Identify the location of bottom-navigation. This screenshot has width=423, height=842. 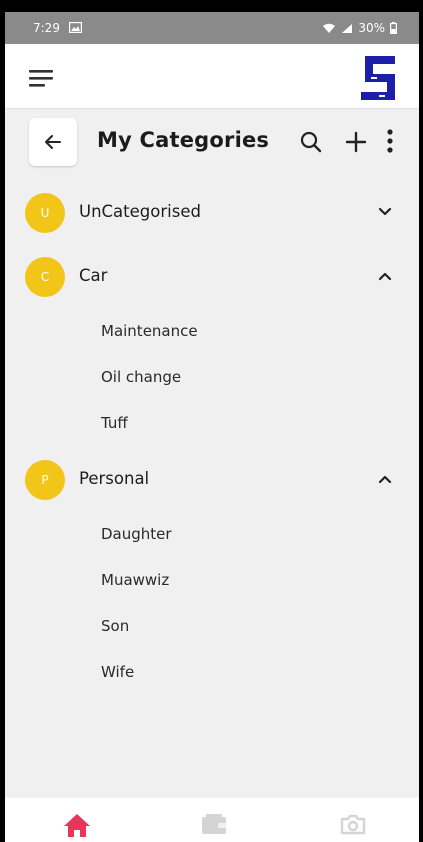
(212, 820).